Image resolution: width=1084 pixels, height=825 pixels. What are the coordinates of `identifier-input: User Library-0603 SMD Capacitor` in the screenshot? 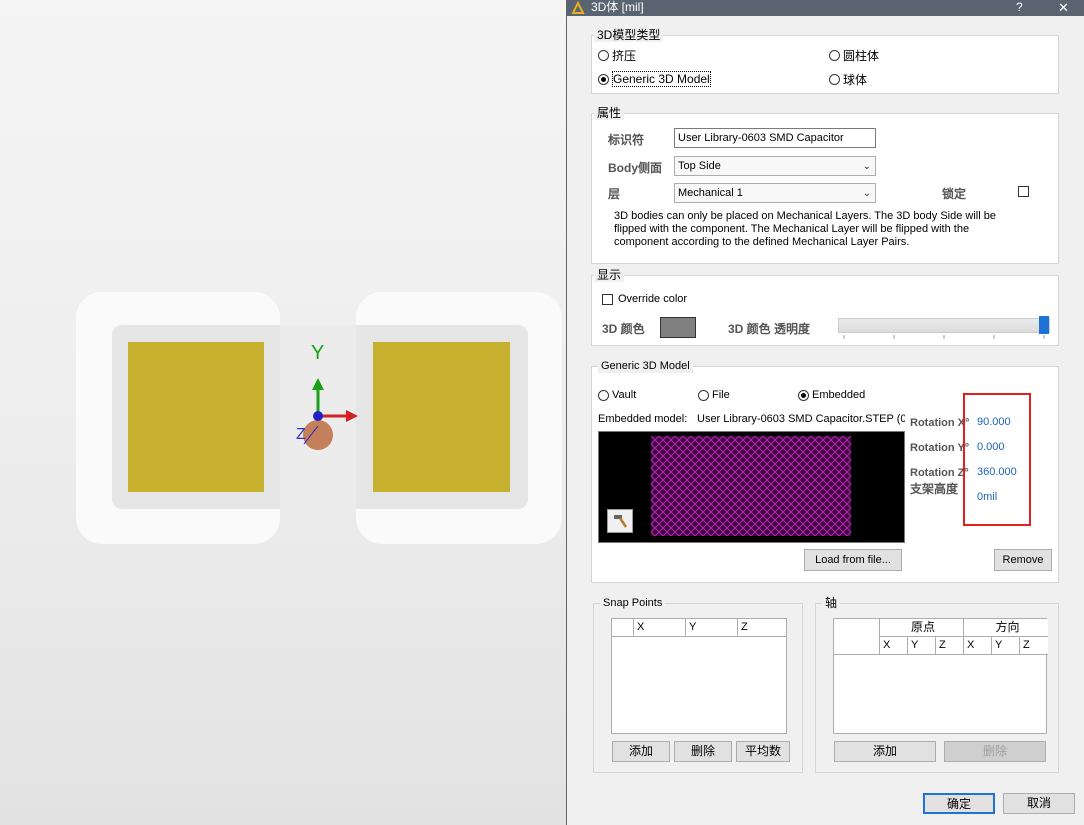 It's located at (775, 138).